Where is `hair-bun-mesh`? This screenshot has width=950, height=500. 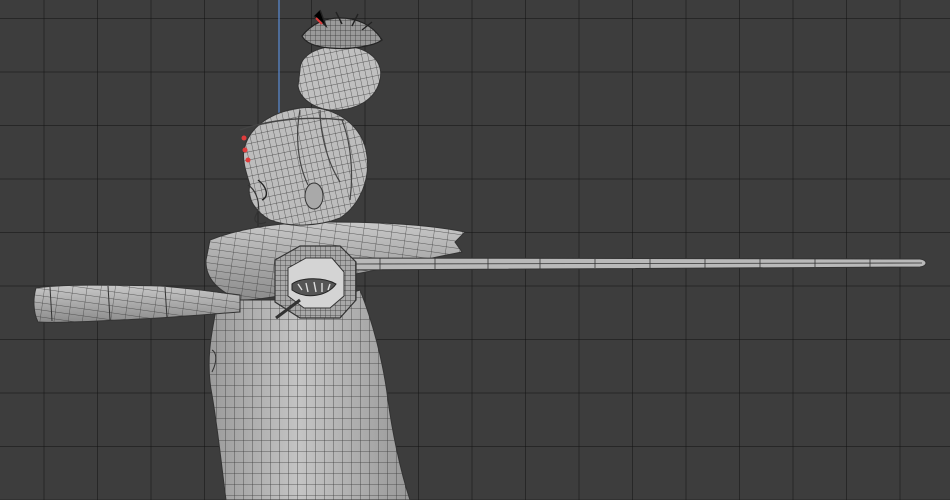
hair-bun-mesh is located at coordinates (339, 78).